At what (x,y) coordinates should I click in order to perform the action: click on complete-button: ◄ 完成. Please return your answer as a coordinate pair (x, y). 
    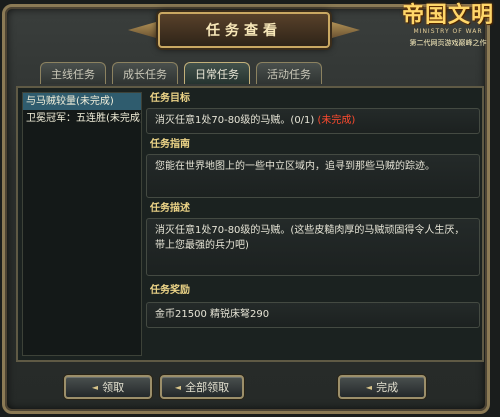
    Looking at the image, I should click on (382, 387).